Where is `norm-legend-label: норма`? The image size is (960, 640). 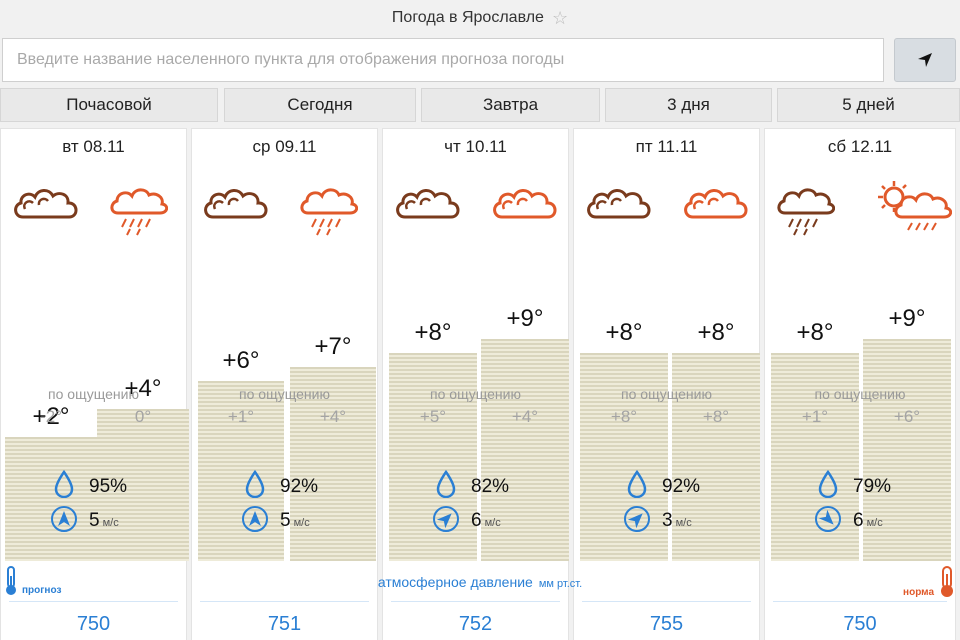
norm-legend-label: норма is located at coordinates (918, 592).